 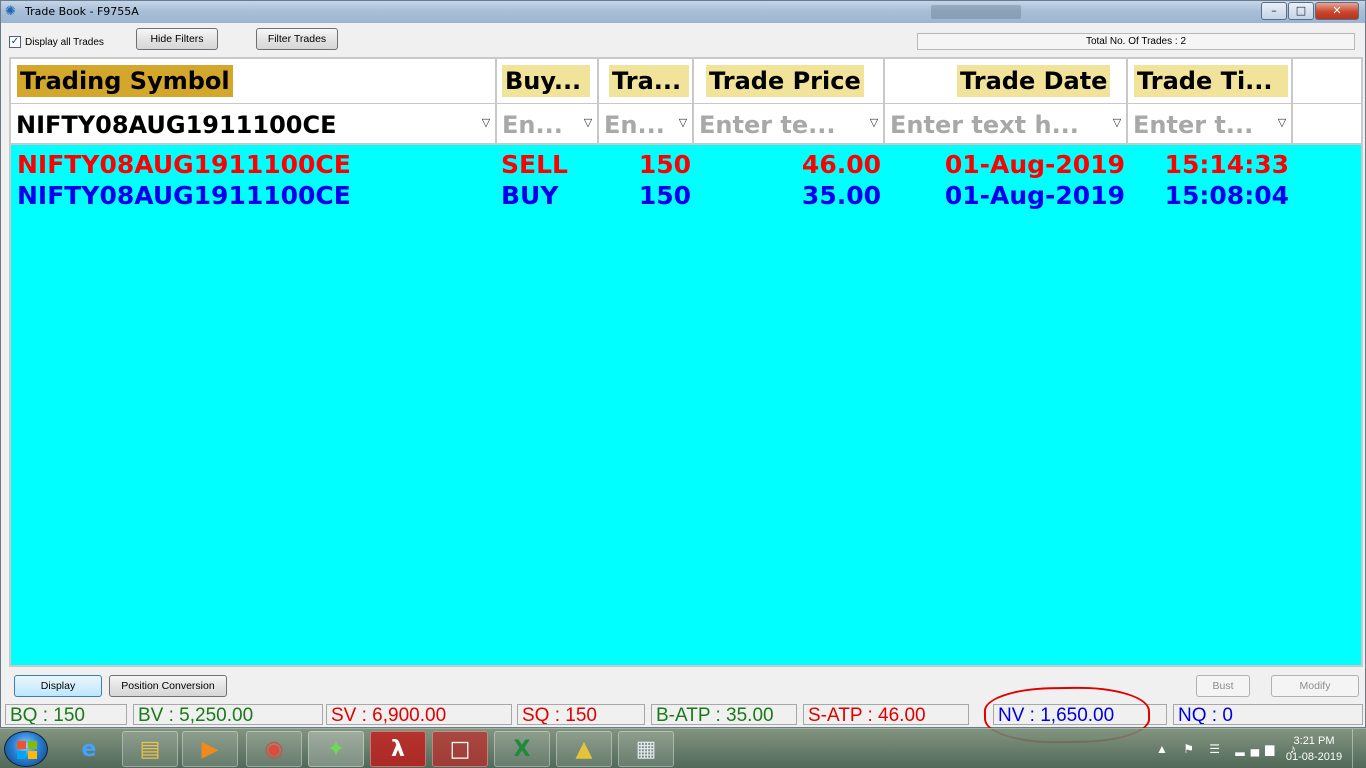 I want to click on cell-buy-sell: SELL, so click(x=534, y=164).